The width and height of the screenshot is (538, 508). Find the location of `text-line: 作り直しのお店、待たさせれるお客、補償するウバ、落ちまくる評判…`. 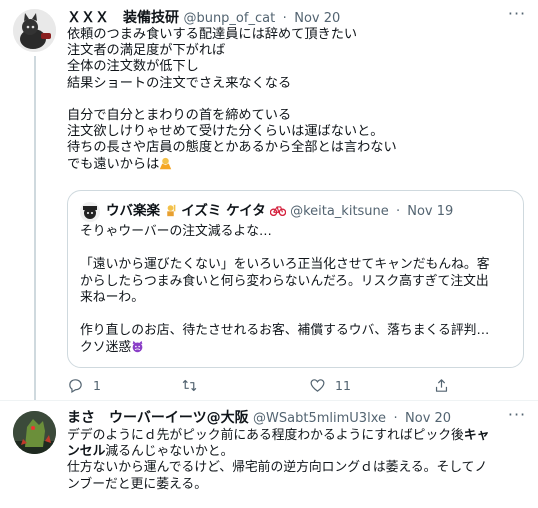

text-line: 作り直しのお店、待たさせれるお客、補償するウバ、落ちまくる評判… is located at coordinates (285, 330).